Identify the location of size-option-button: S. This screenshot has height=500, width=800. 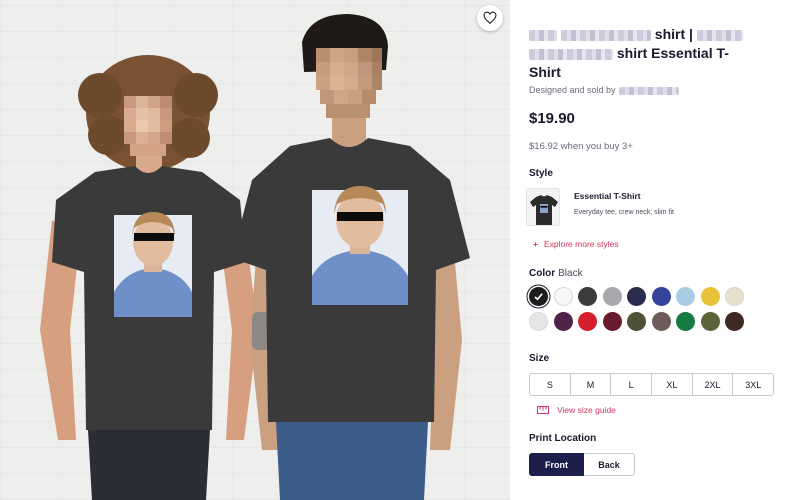
(550, 384).